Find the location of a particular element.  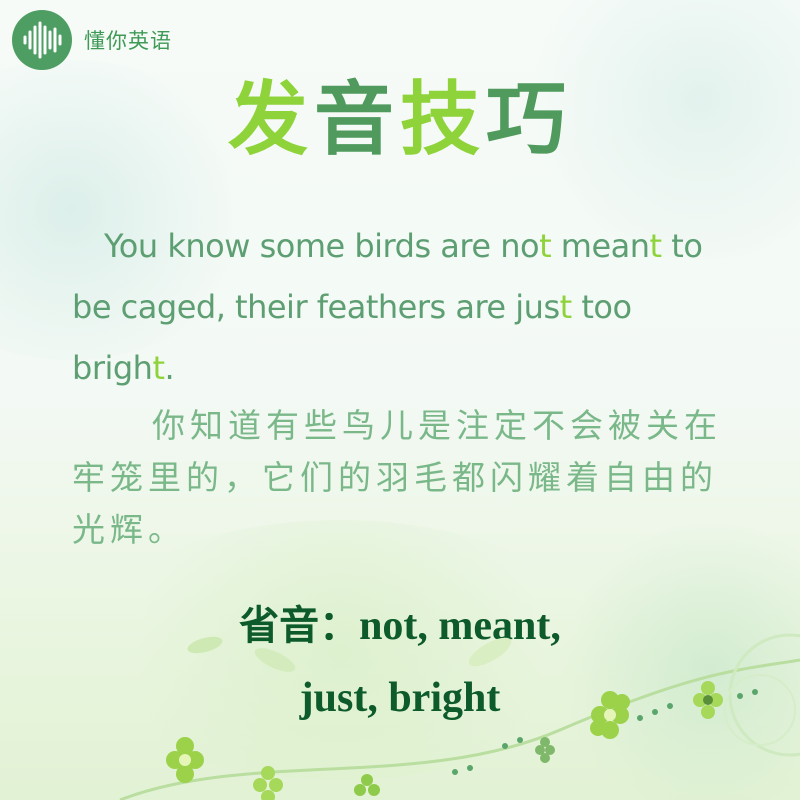

sentence-text: . is located at coordinates (169, 368).